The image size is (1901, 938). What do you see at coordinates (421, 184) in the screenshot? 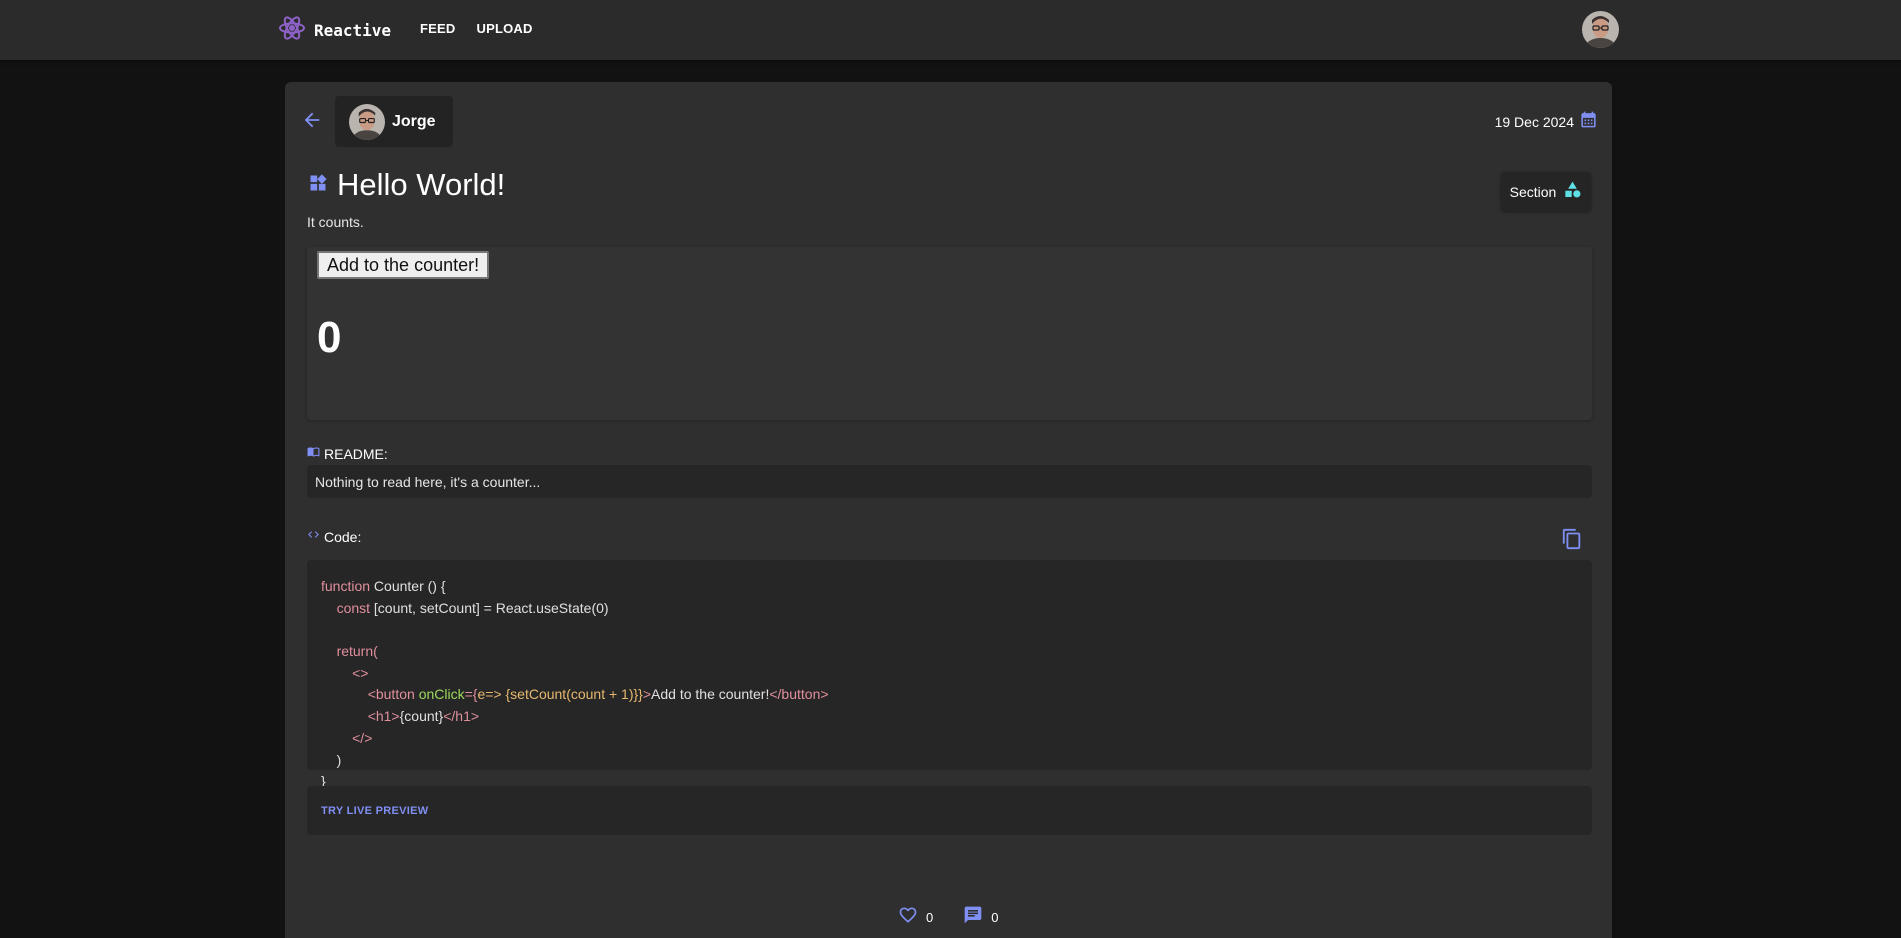
I see `post-title: Hello World!` at bounding box center [421, 184].